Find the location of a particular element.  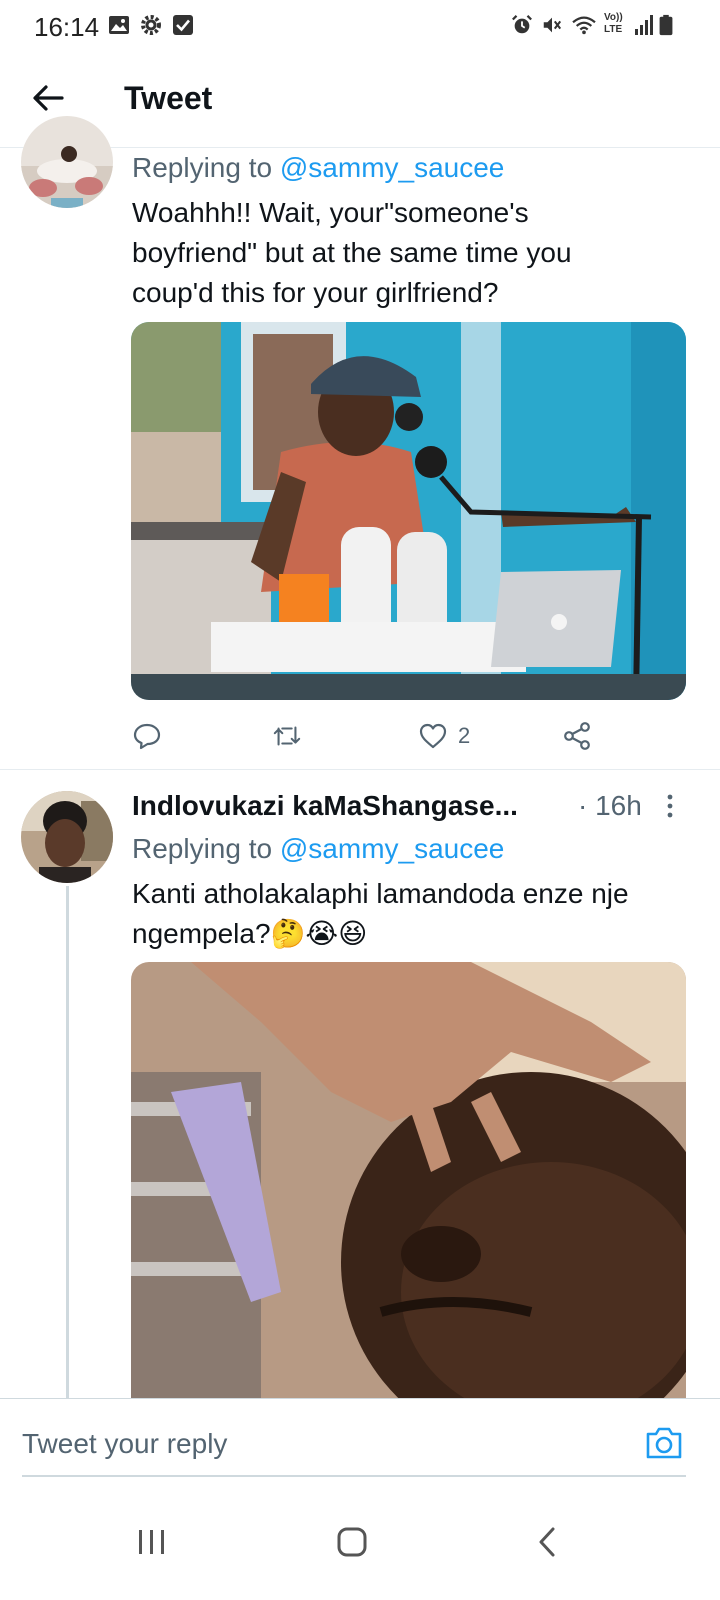

tweet-timestamp: · 16h is located at coordinates (610, 805).